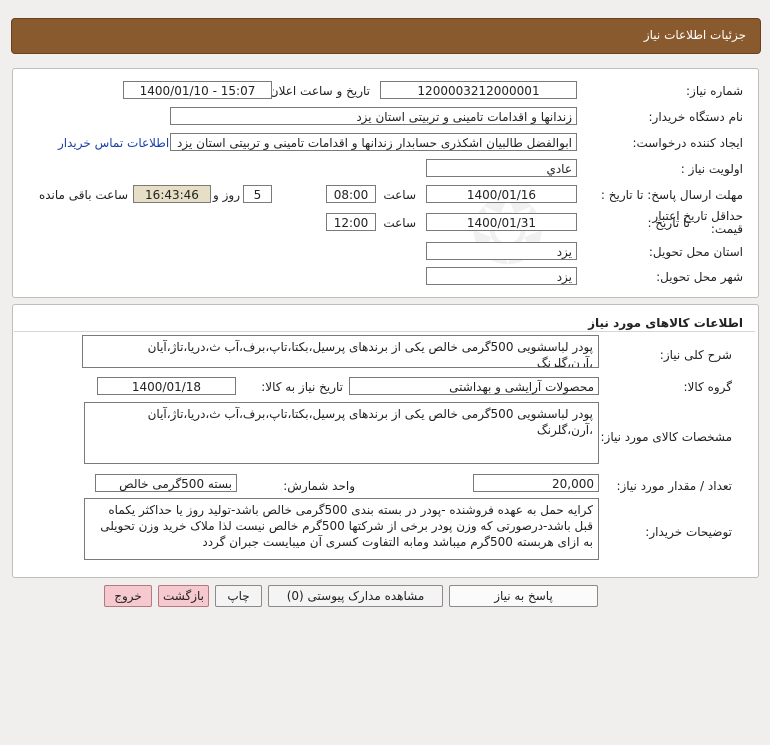  I want to click on goods-divider, so click(384, 331).